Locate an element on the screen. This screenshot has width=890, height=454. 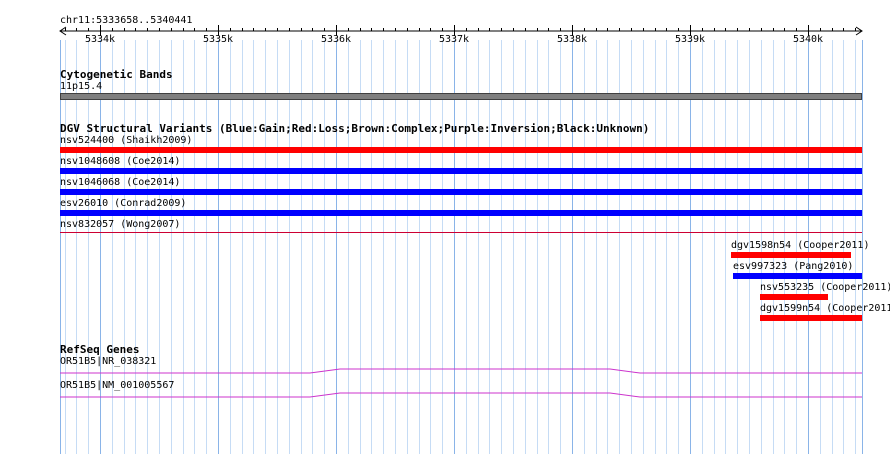
tick-label-5338k: 5338k is located at coordinates (572, 39).